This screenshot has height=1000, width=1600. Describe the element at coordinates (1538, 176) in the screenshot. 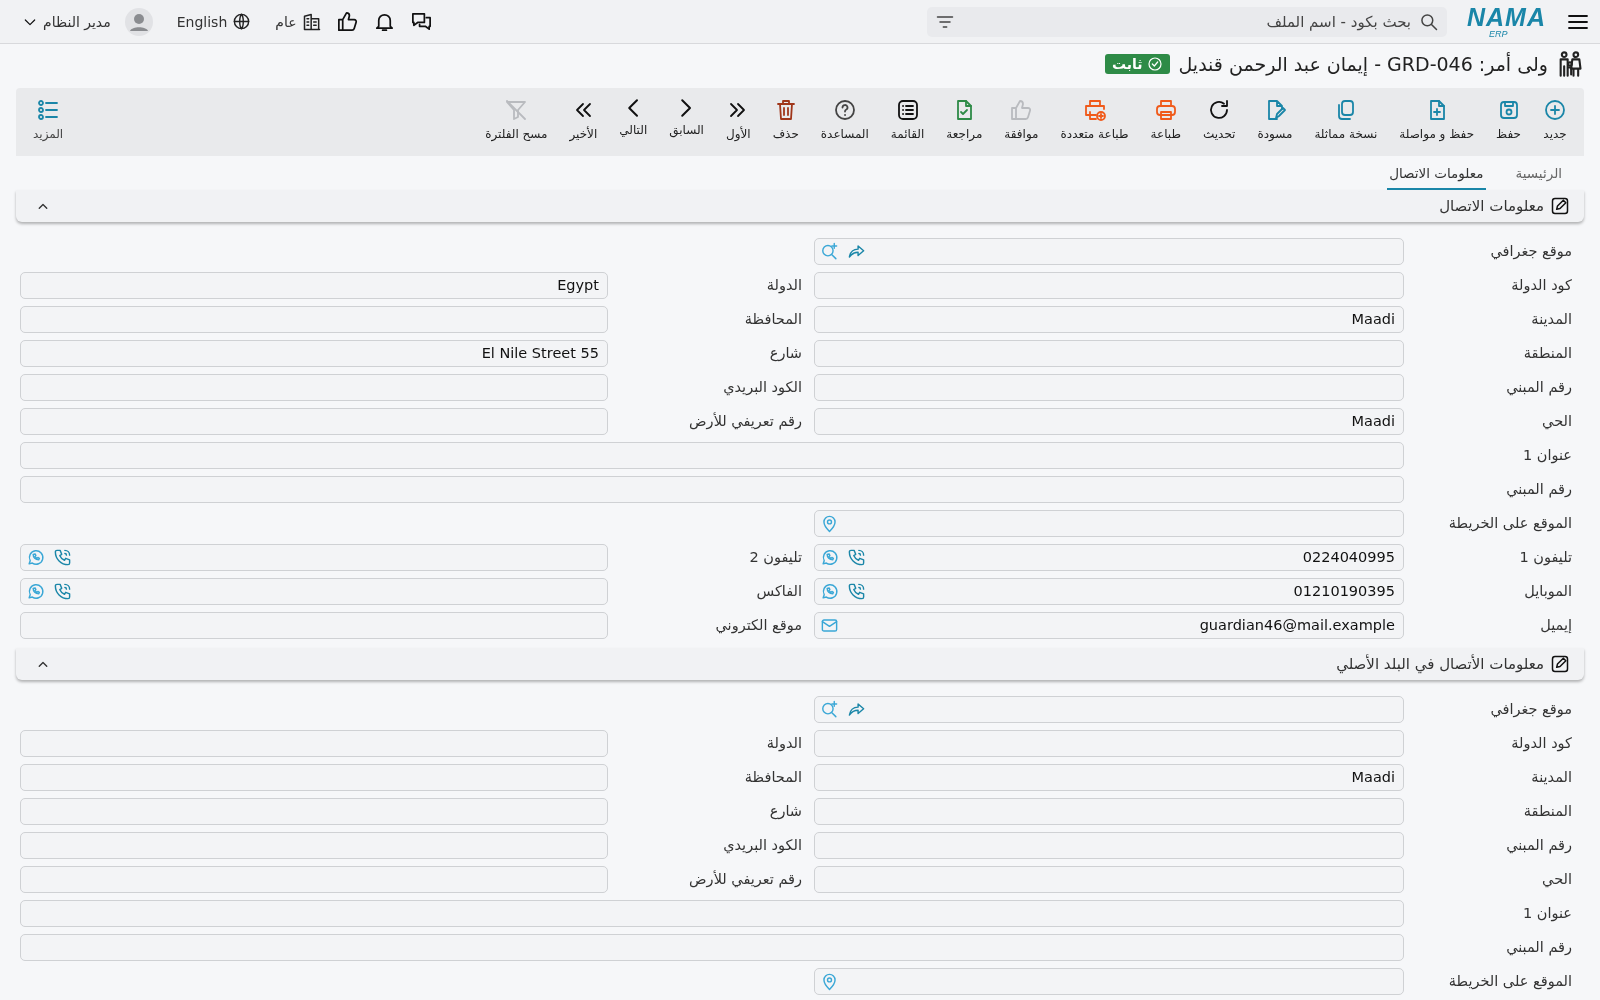

I see `tab: الرئيسية` at that location.